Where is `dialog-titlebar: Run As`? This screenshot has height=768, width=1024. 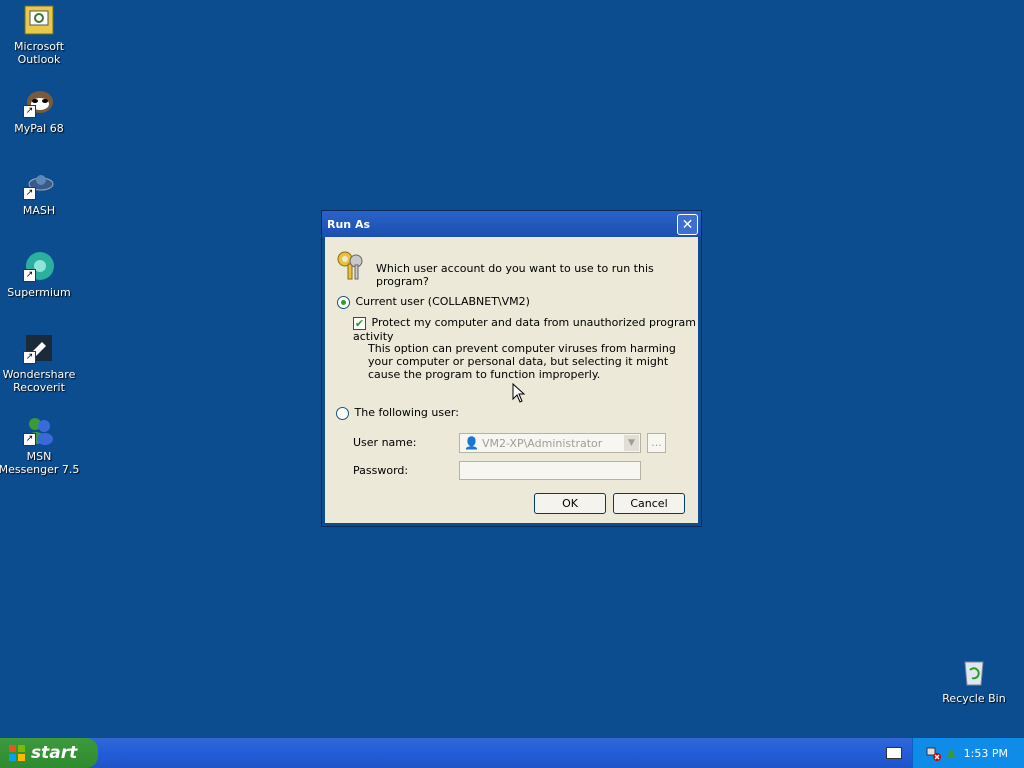 dialog-titlebar: Run As is located at coordinates (511, 224).